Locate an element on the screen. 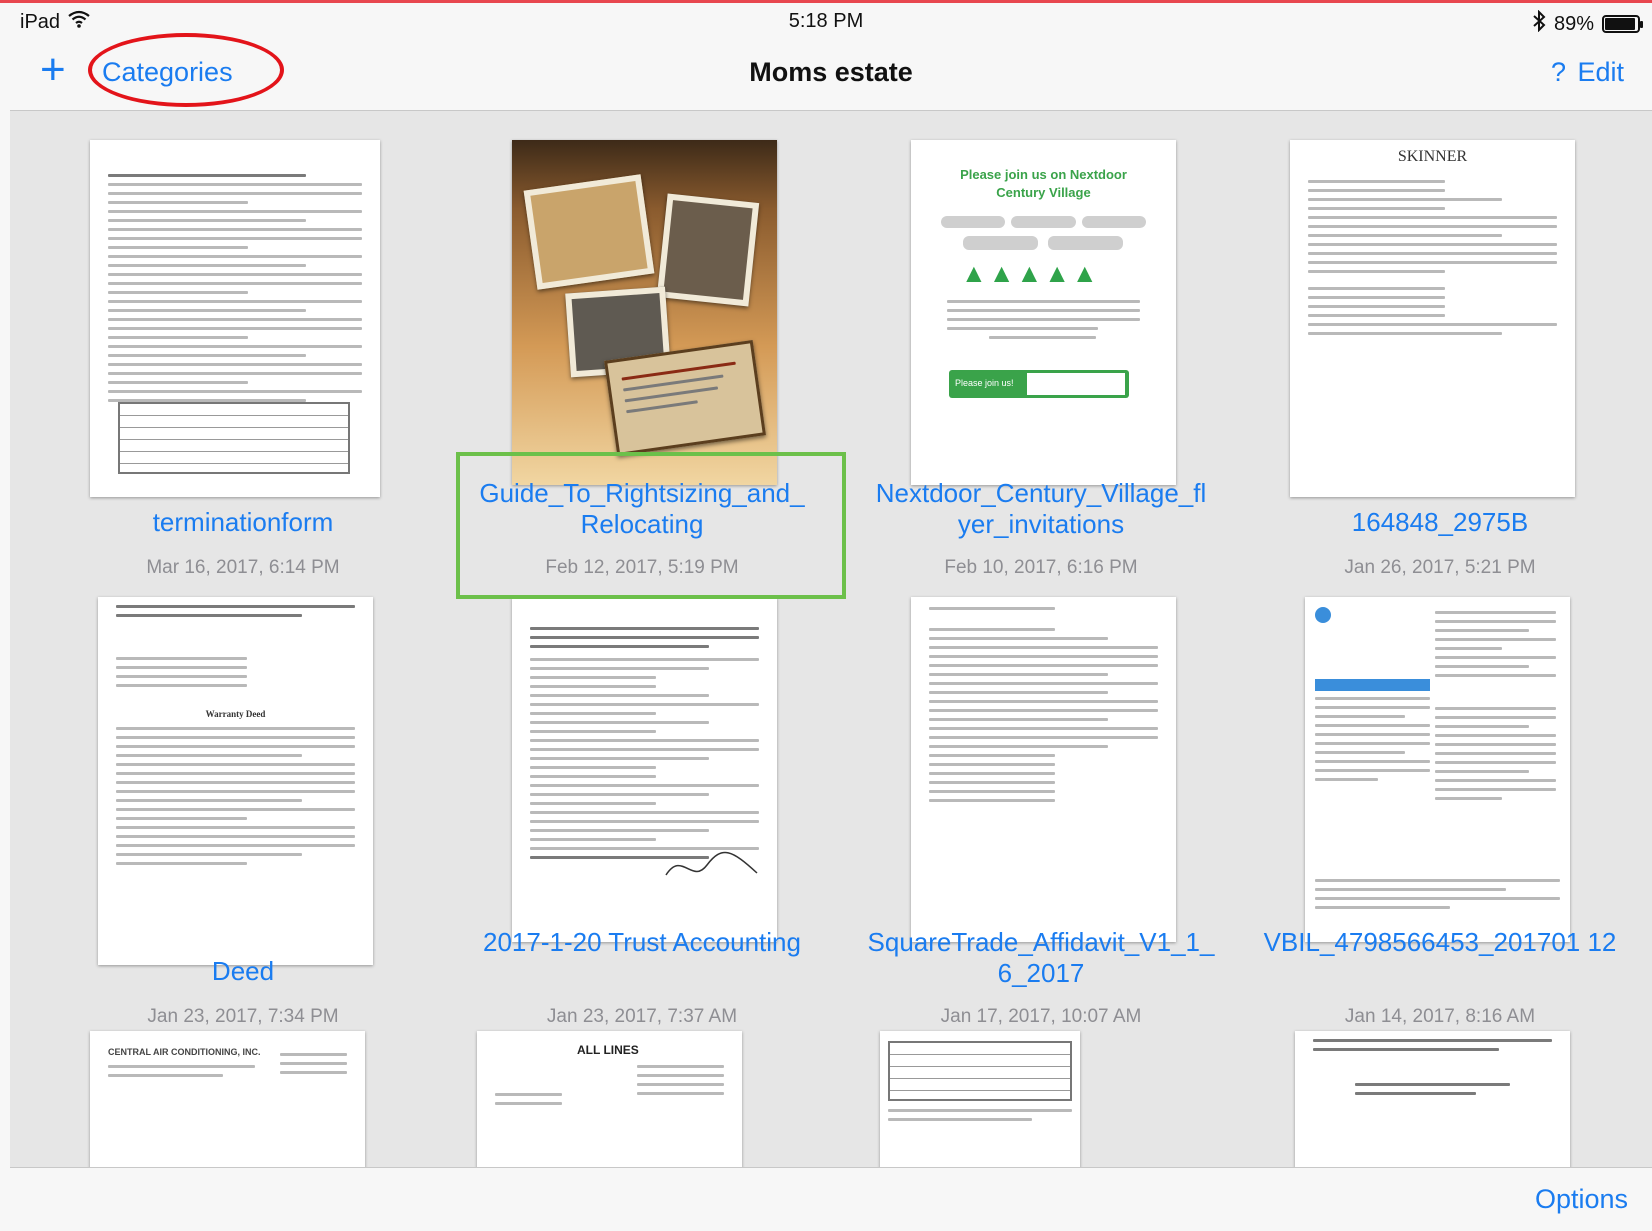  document-title: 2017-1-20 Trust Accounting is located at coordinates (642, 942).